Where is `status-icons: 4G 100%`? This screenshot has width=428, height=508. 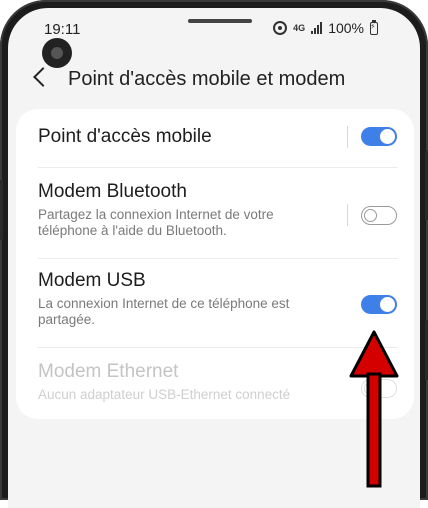
status-icons: 4G 100% is located at coordinates (325, 27).